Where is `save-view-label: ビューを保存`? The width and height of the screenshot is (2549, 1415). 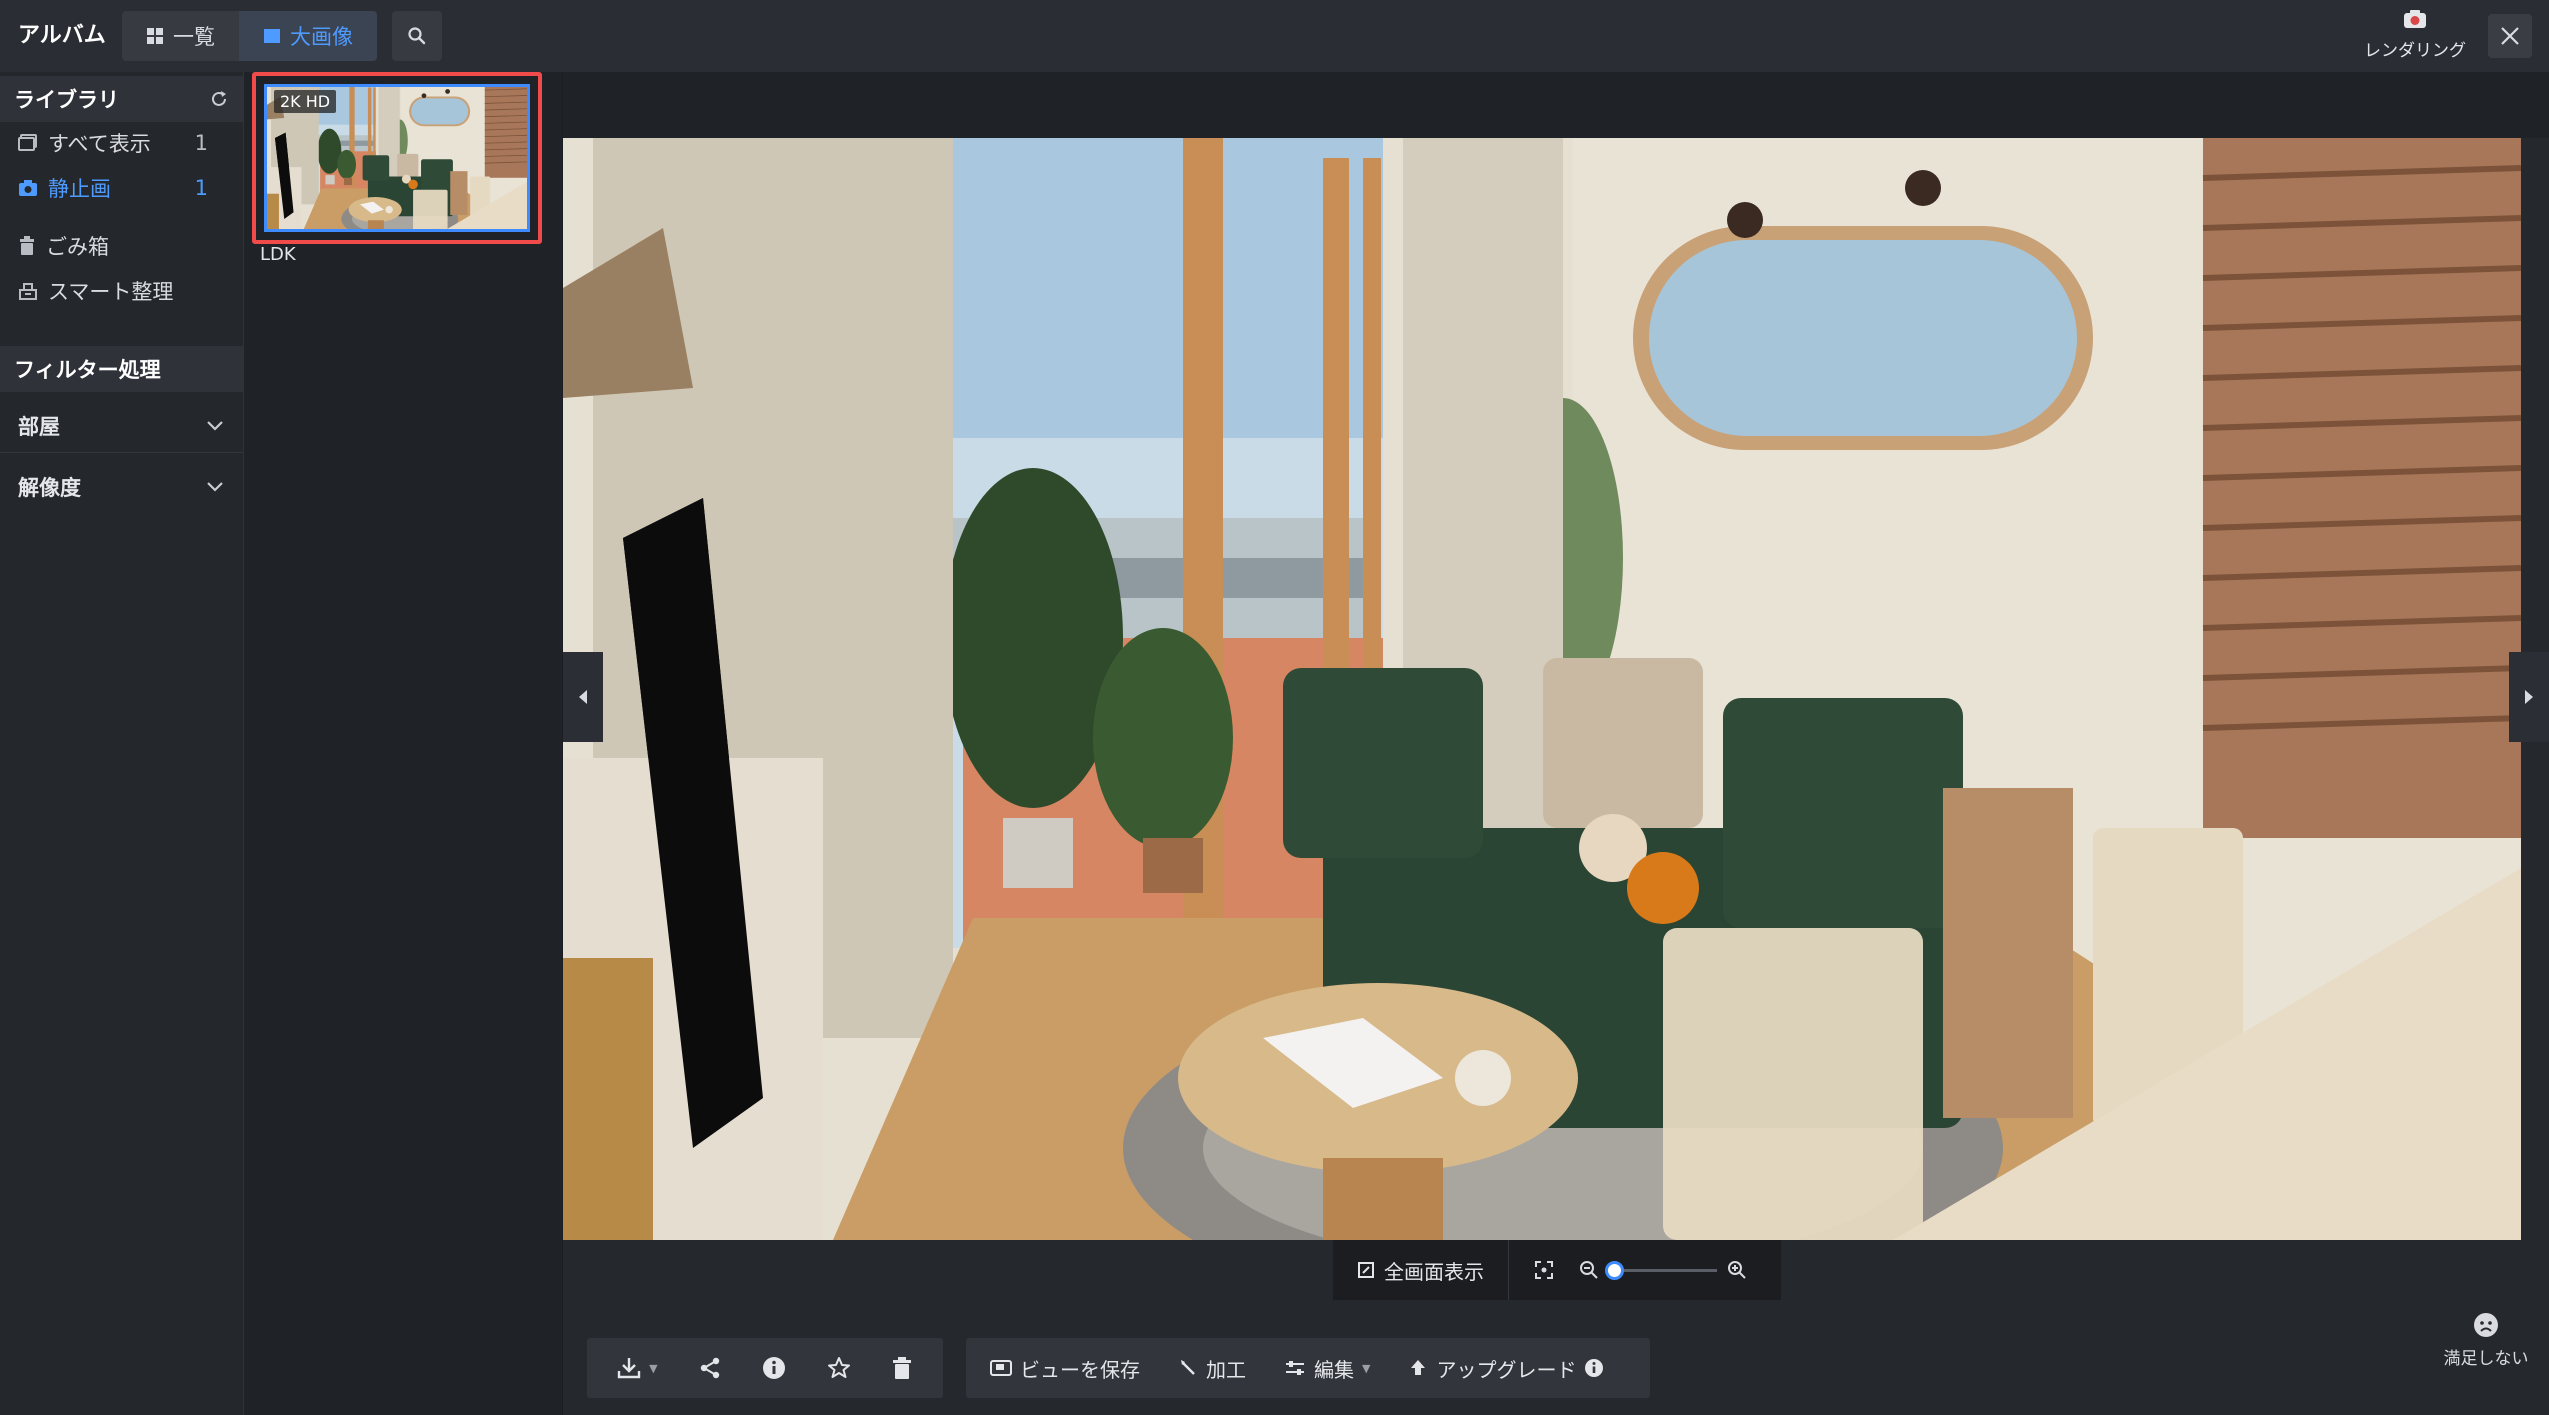
save-view-label: ビューを保存 is located at coordinates (1080, 1369).